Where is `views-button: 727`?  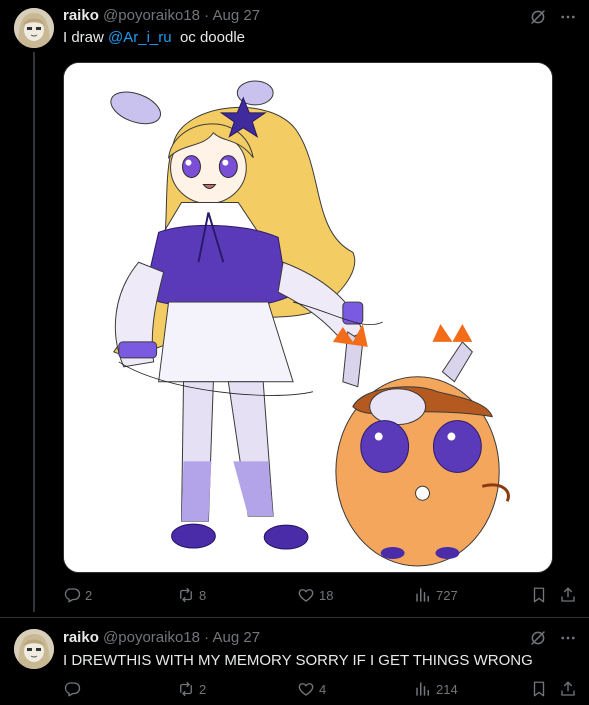 views-button: 727 is located at coordinates (436, 595).